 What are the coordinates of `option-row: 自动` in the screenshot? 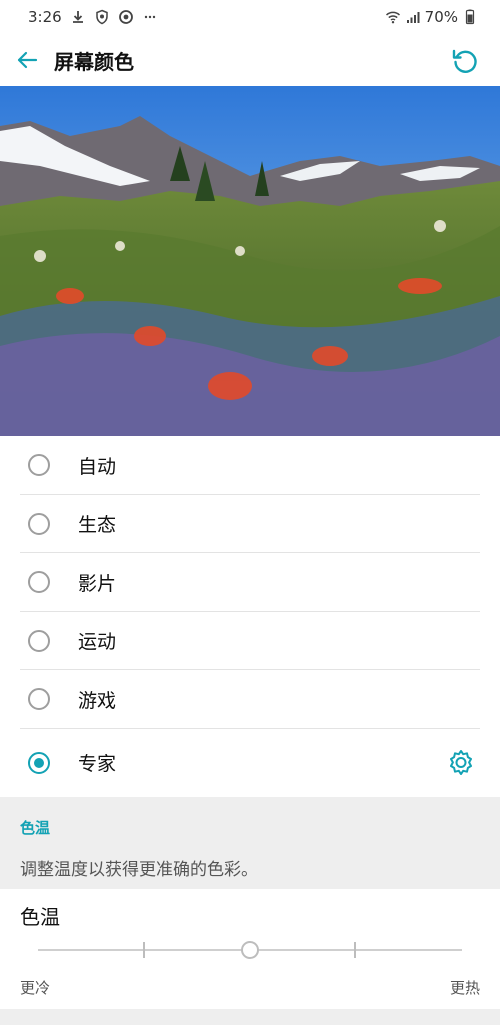 It's located at (250, 465).